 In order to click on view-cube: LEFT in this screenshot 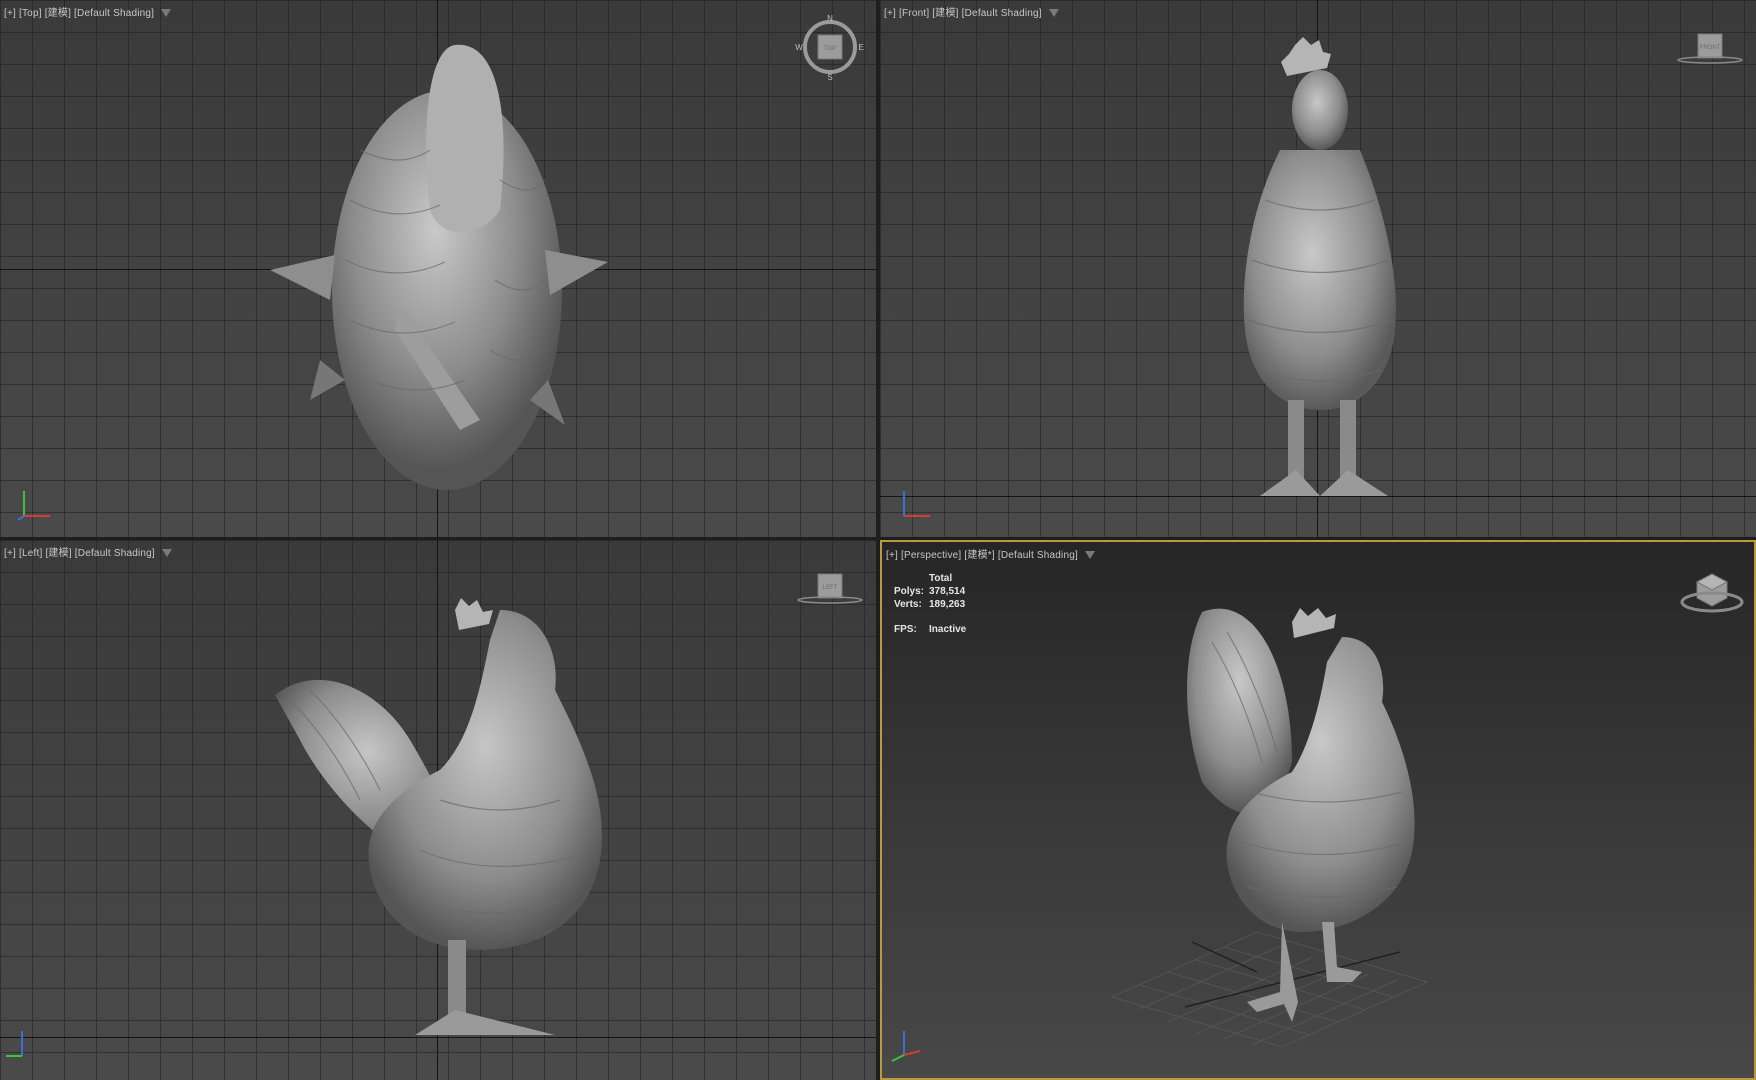, I will do `click(830, 592)`.